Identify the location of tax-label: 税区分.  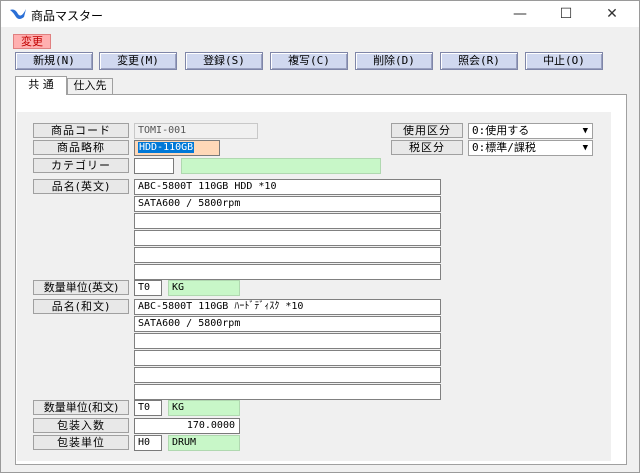
(427, 147).